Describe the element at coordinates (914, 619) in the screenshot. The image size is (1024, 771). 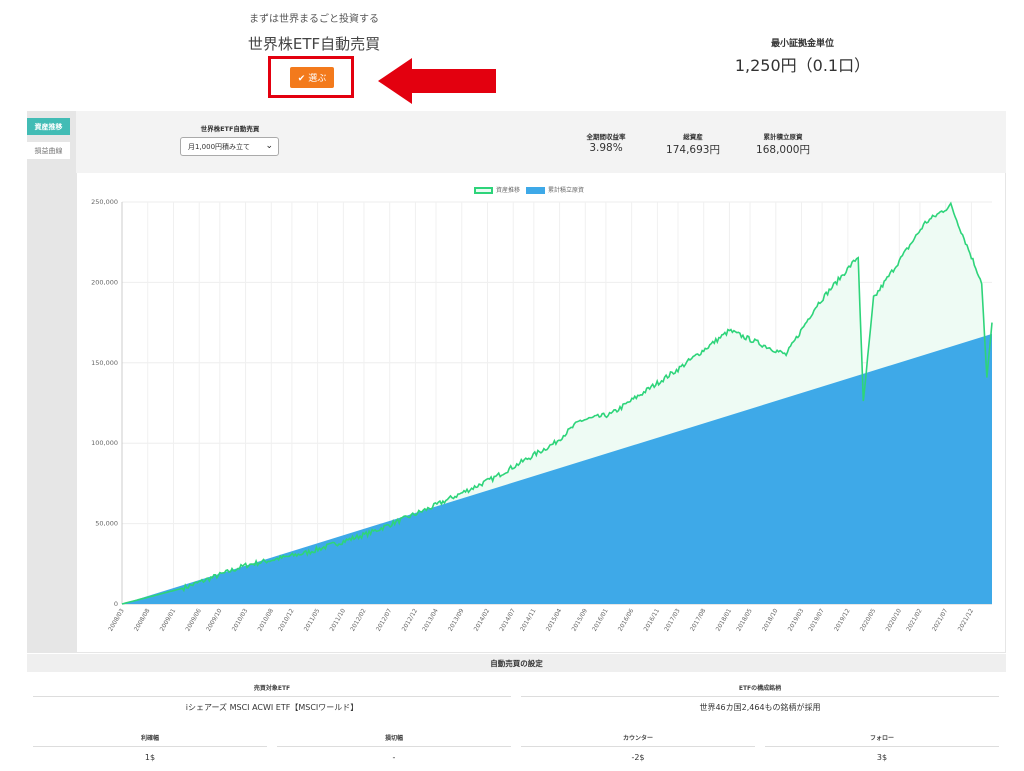
I see `x-tick-label: 2021/02` at that location.